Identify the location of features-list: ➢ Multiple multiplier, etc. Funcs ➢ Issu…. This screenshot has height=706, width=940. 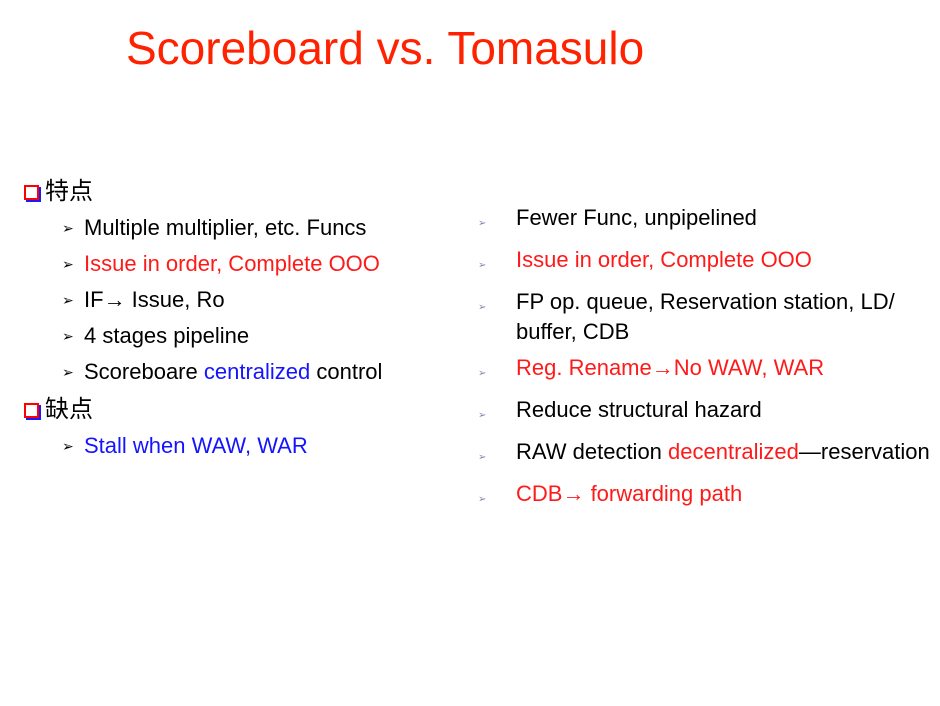
(244, 300).